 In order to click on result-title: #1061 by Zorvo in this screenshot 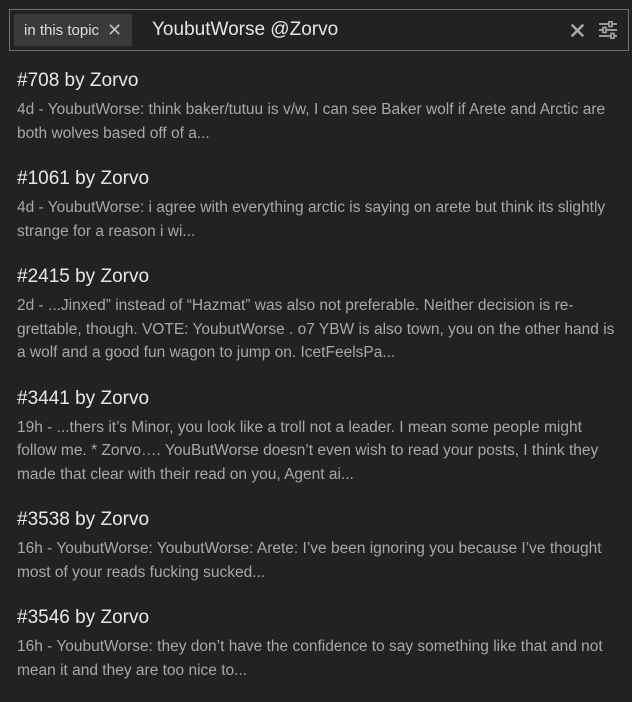, I will do `click(317, 179)`.